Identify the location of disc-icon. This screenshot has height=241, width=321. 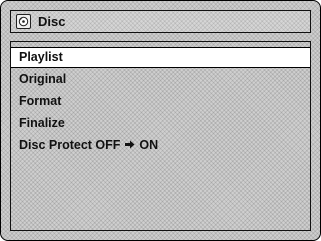
(23, 21).